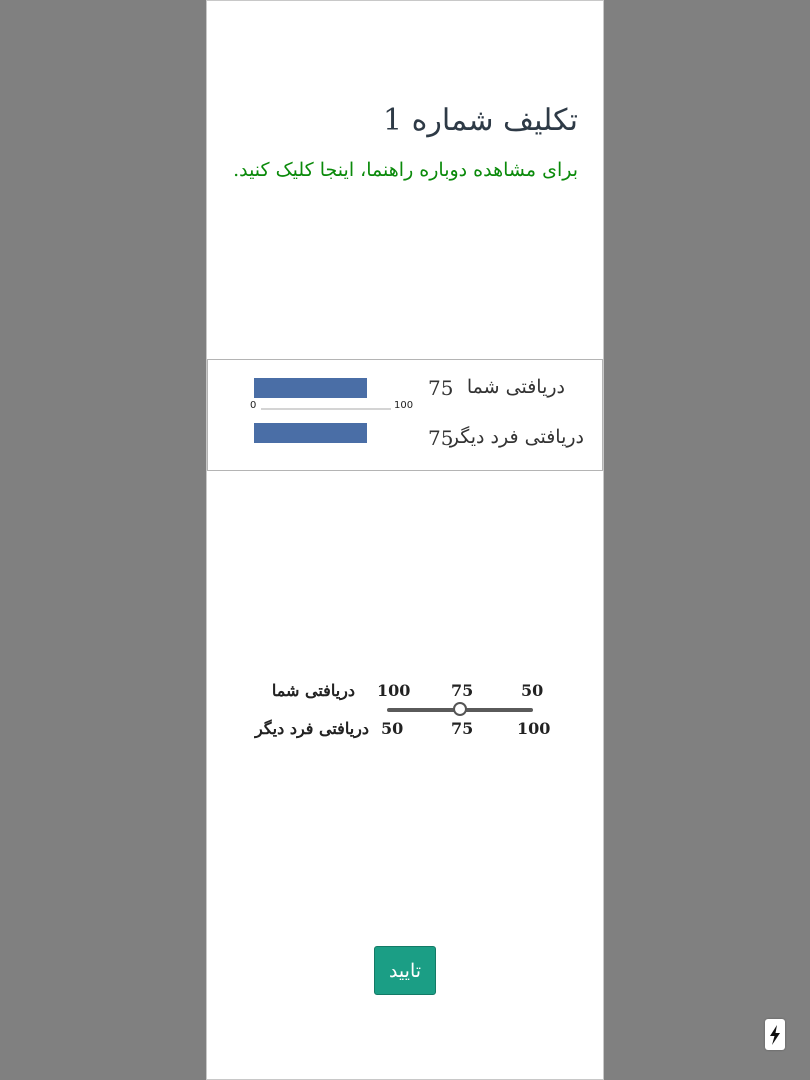  Describe the element at coordinates (462, 690) in the screenshot. I see `slider-you-tick: 75` at that location.